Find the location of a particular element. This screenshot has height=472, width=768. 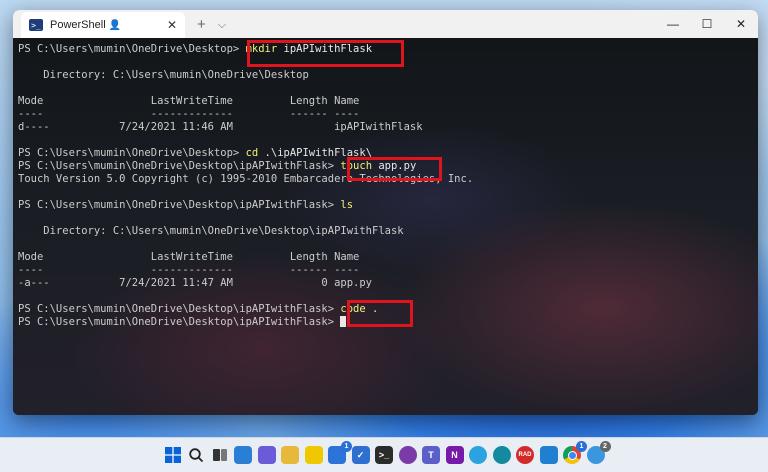

tor-browser-icon is located at coordinates (407, 455).